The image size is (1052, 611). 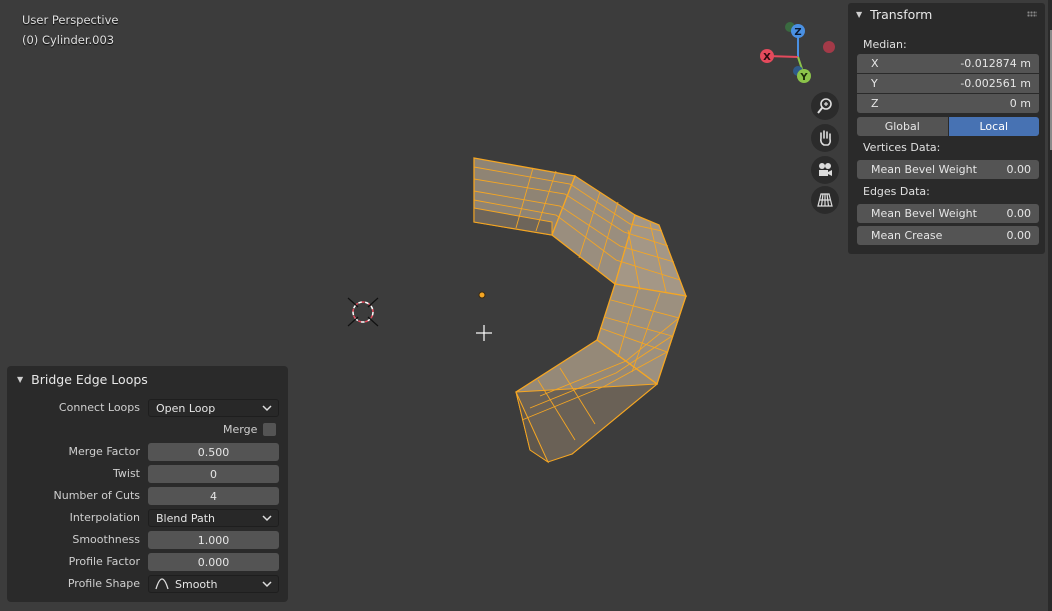 What do you see at coordinates (924, 213) in the screenshot?
I see `edge-mean-bevel-label: Mean Bevel Weight` at bounding box center [924, 213].